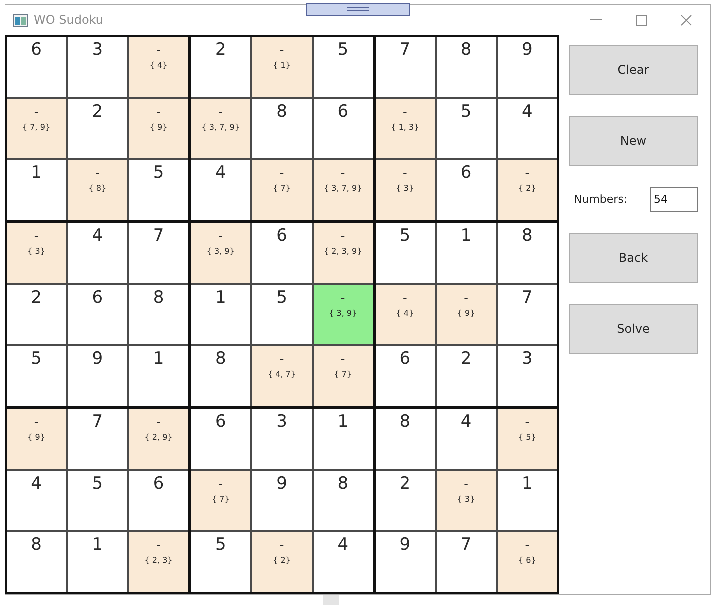  Describe the element at coordinates (220, 173) in the screenshot. I see `cell-value: 4` at that location.